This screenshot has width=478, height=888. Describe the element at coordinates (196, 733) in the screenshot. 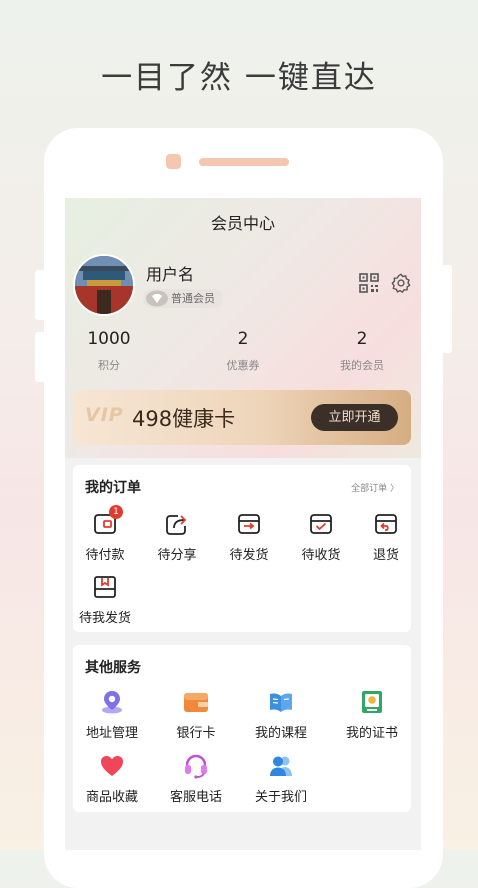

I see `service-label: 银行卡` at that location.